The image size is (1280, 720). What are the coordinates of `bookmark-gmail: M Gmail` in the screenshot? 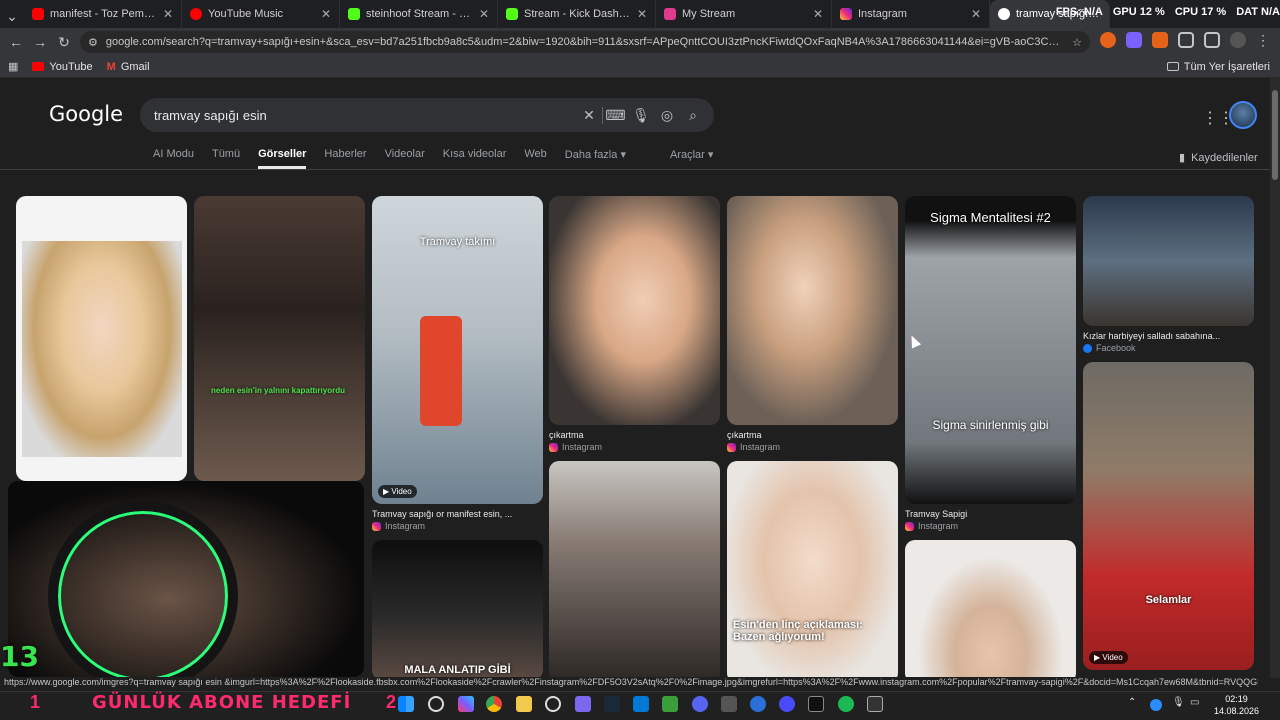 It's located at (128, 67).